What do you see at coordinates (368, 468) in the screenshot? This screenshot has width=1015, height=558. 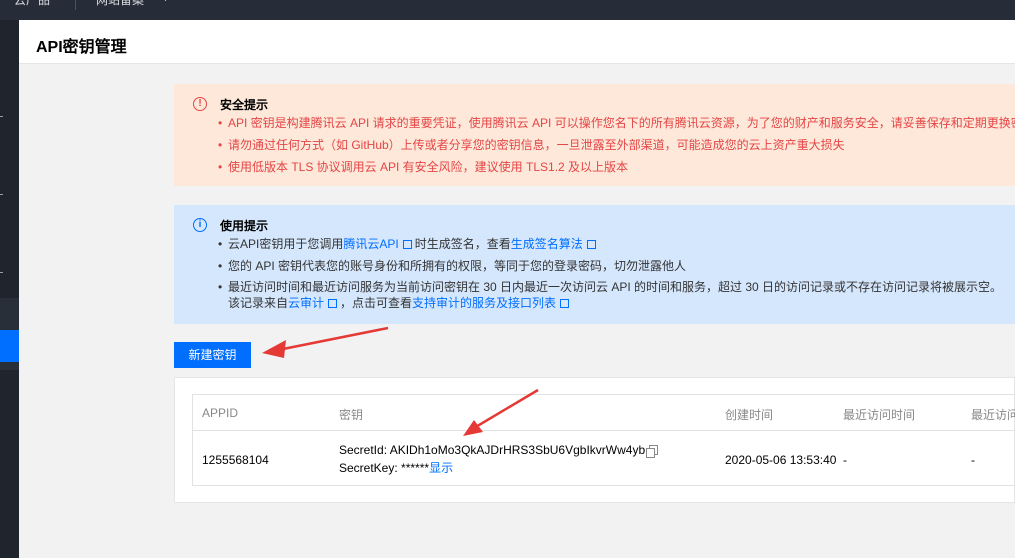 I see `secret-key-label: SecretKey:` at bounding box center [368, 468].